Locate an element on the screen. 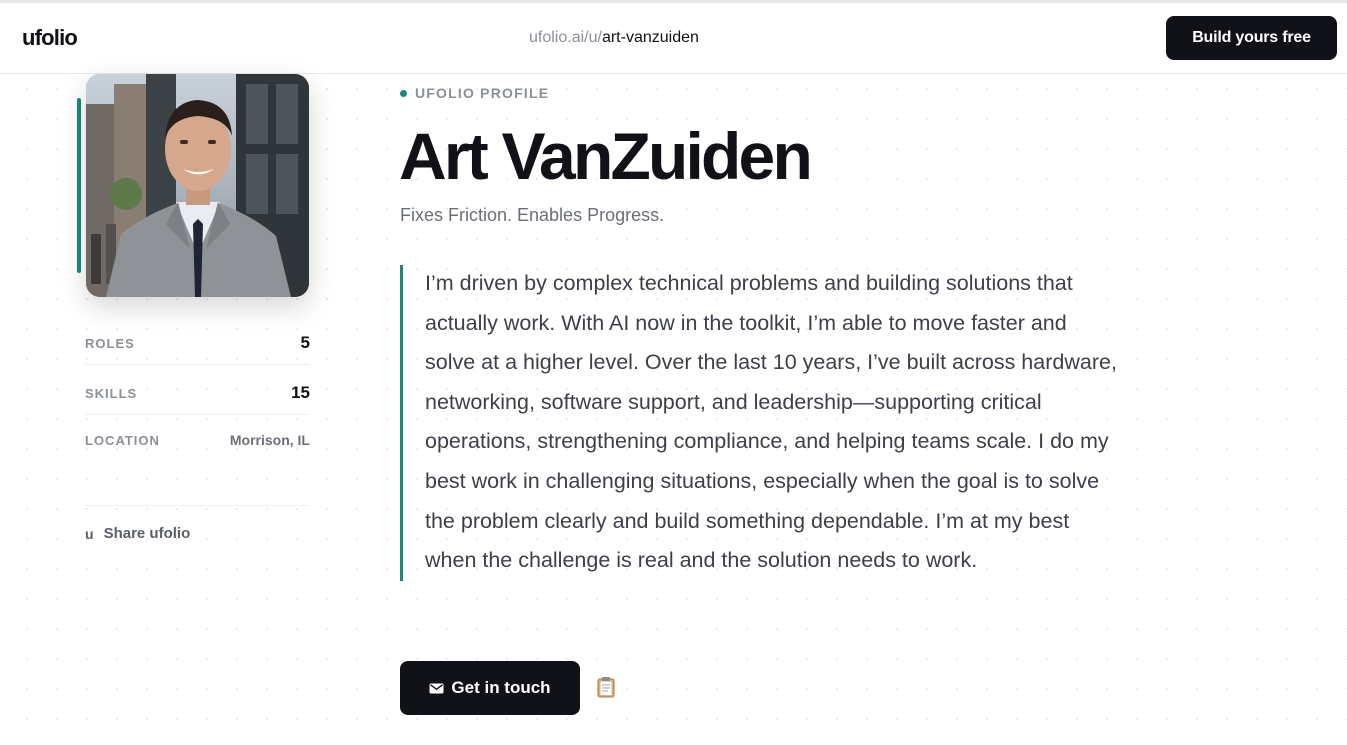  stat-label: SKILLS is located at coordinates (111, 393).